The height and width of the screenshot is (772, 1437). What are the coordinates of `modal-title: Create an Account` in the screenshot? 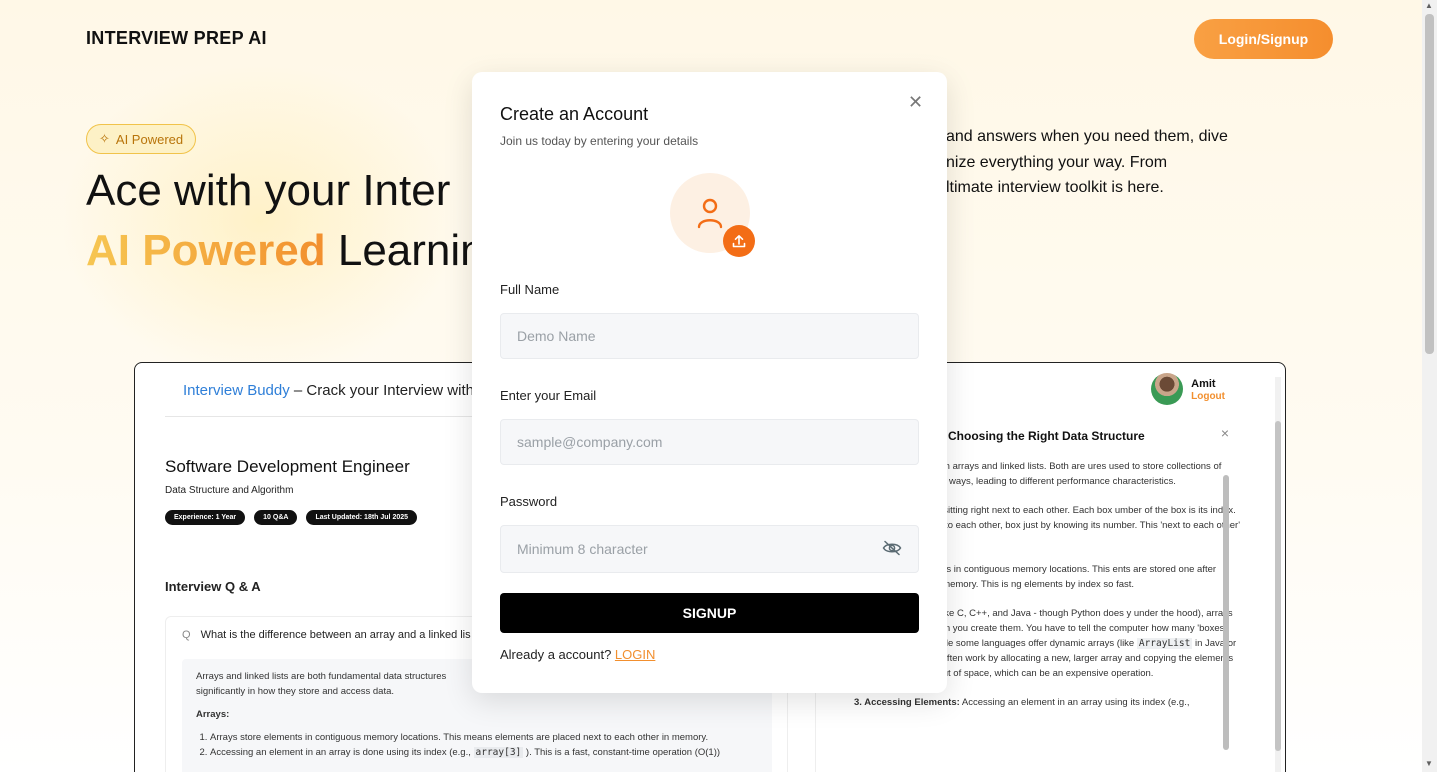 It's located at (574, 114).